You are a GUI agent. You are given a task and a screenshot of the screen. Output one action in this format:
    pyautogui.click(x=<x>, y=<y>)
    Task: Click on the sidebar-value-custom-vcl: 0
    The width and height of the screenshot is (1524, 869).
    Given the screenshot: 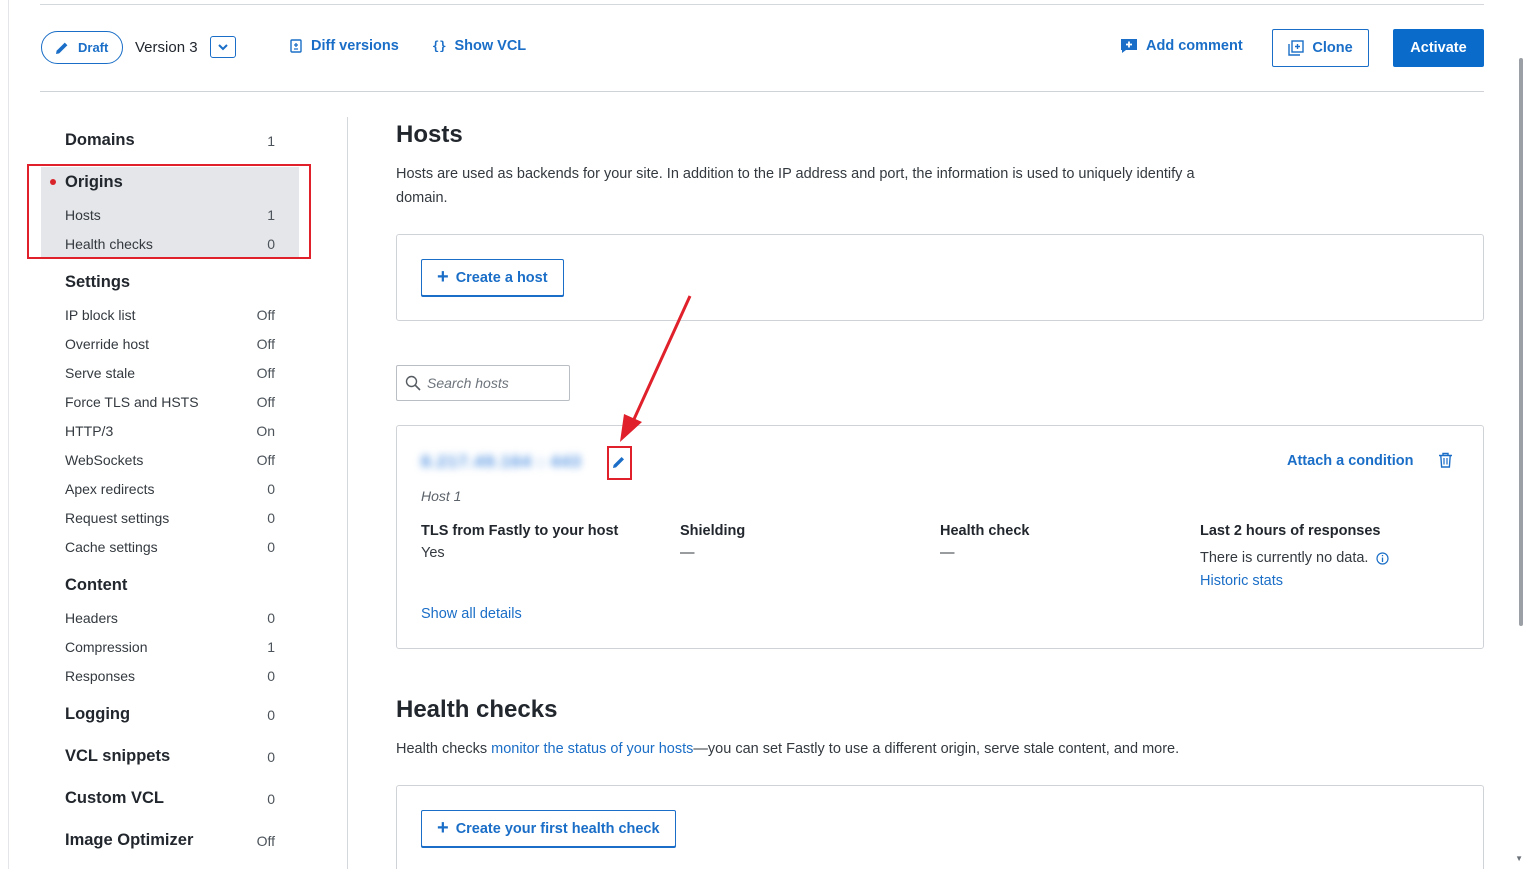 What is the action you would take?
    pyautogui.click(x=271, y=799)
    